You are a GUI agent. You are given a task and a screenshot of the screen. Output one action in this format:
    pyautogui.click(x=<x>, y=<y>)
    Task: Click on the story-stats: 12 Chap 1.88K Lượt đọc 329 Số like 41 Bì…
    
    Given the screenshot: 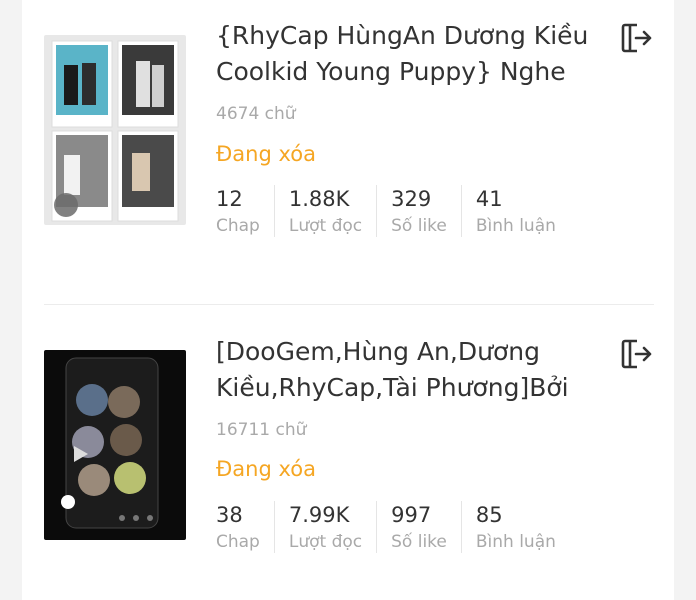 What is the action you would take?
    pyautogui.click(x=400, y=211)
    